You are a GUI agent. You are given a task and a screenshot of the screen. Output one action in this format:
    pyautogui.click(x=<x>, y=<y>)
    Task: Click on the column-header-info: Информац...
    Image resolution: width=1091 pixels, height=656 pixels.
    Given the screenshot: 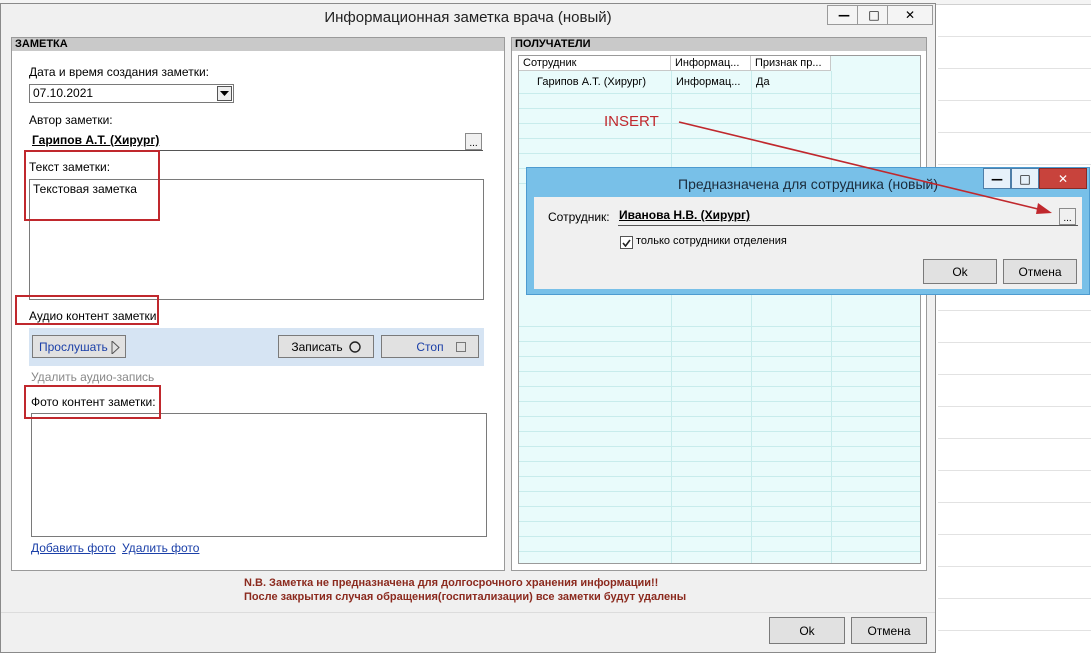 What is the action you would take?
    pyautogui.click(x=711, y=63)
    